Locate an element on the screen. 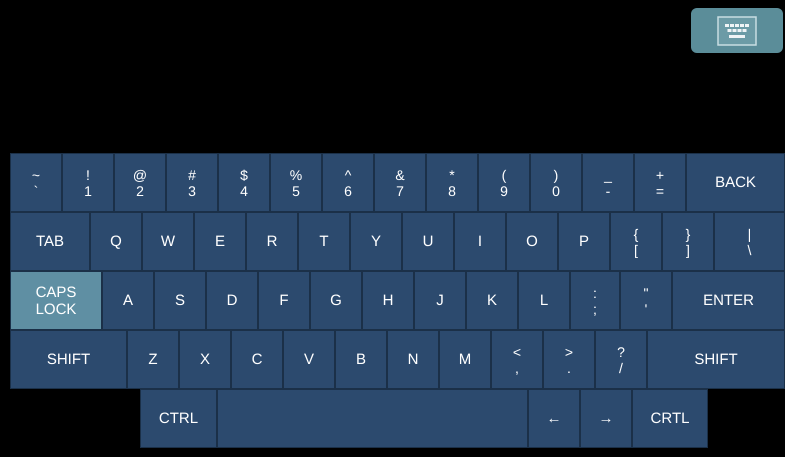 The width and height of the screenshot is (785, 457). keyboard-key: B is located at coordinates (361, 359).